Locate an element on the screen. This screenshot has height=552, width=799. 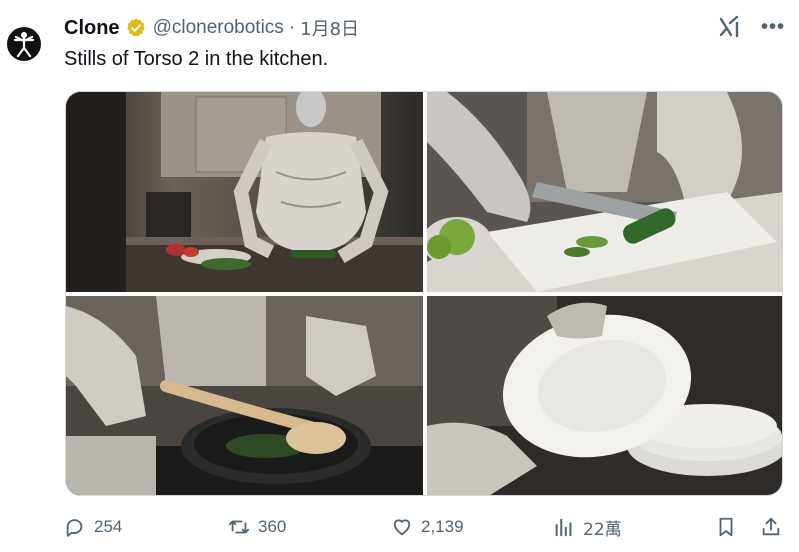
verified-badge-icon is located at coordinates (136, 28).